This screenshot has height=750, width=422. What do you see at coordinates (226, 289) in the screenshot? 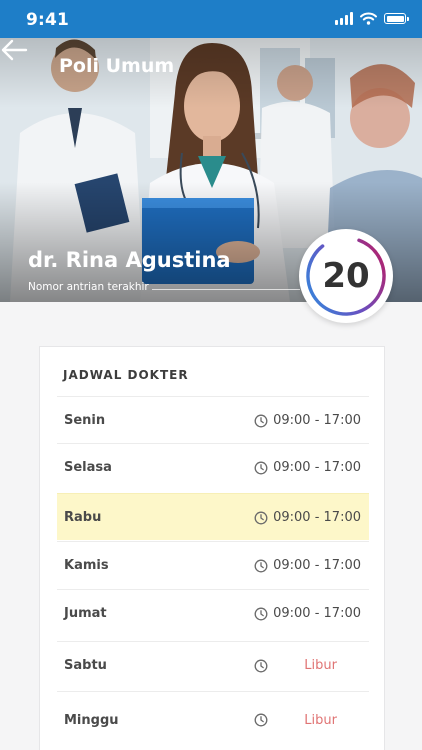
I see `caption-divider` at bounding box center [226, 289].